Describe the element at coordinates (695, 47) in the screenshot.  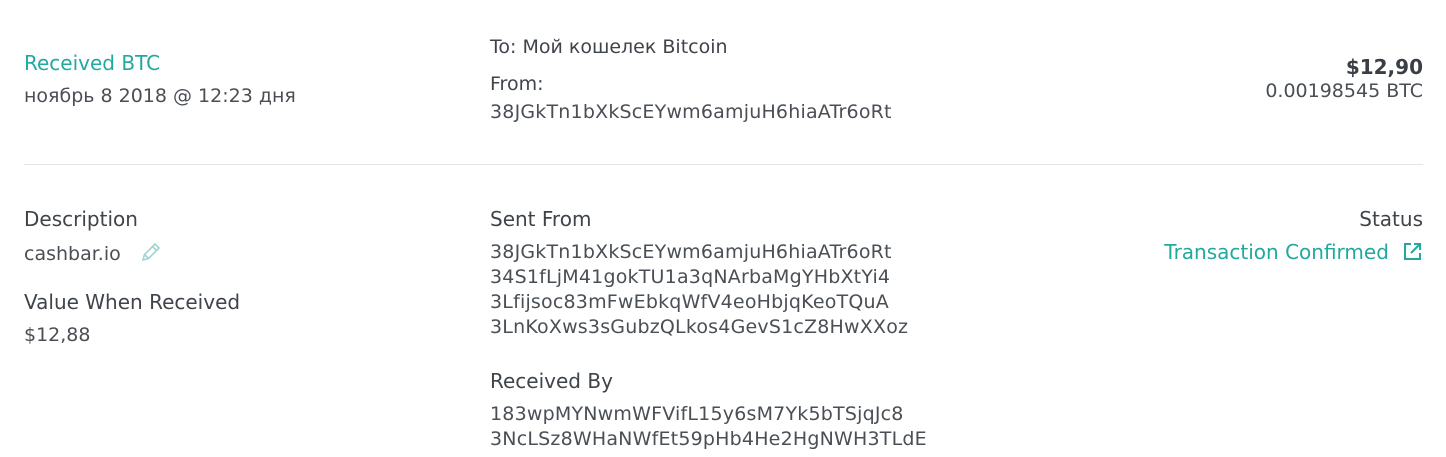
I see `to-wallet-currency: Bitcoin` at that location.